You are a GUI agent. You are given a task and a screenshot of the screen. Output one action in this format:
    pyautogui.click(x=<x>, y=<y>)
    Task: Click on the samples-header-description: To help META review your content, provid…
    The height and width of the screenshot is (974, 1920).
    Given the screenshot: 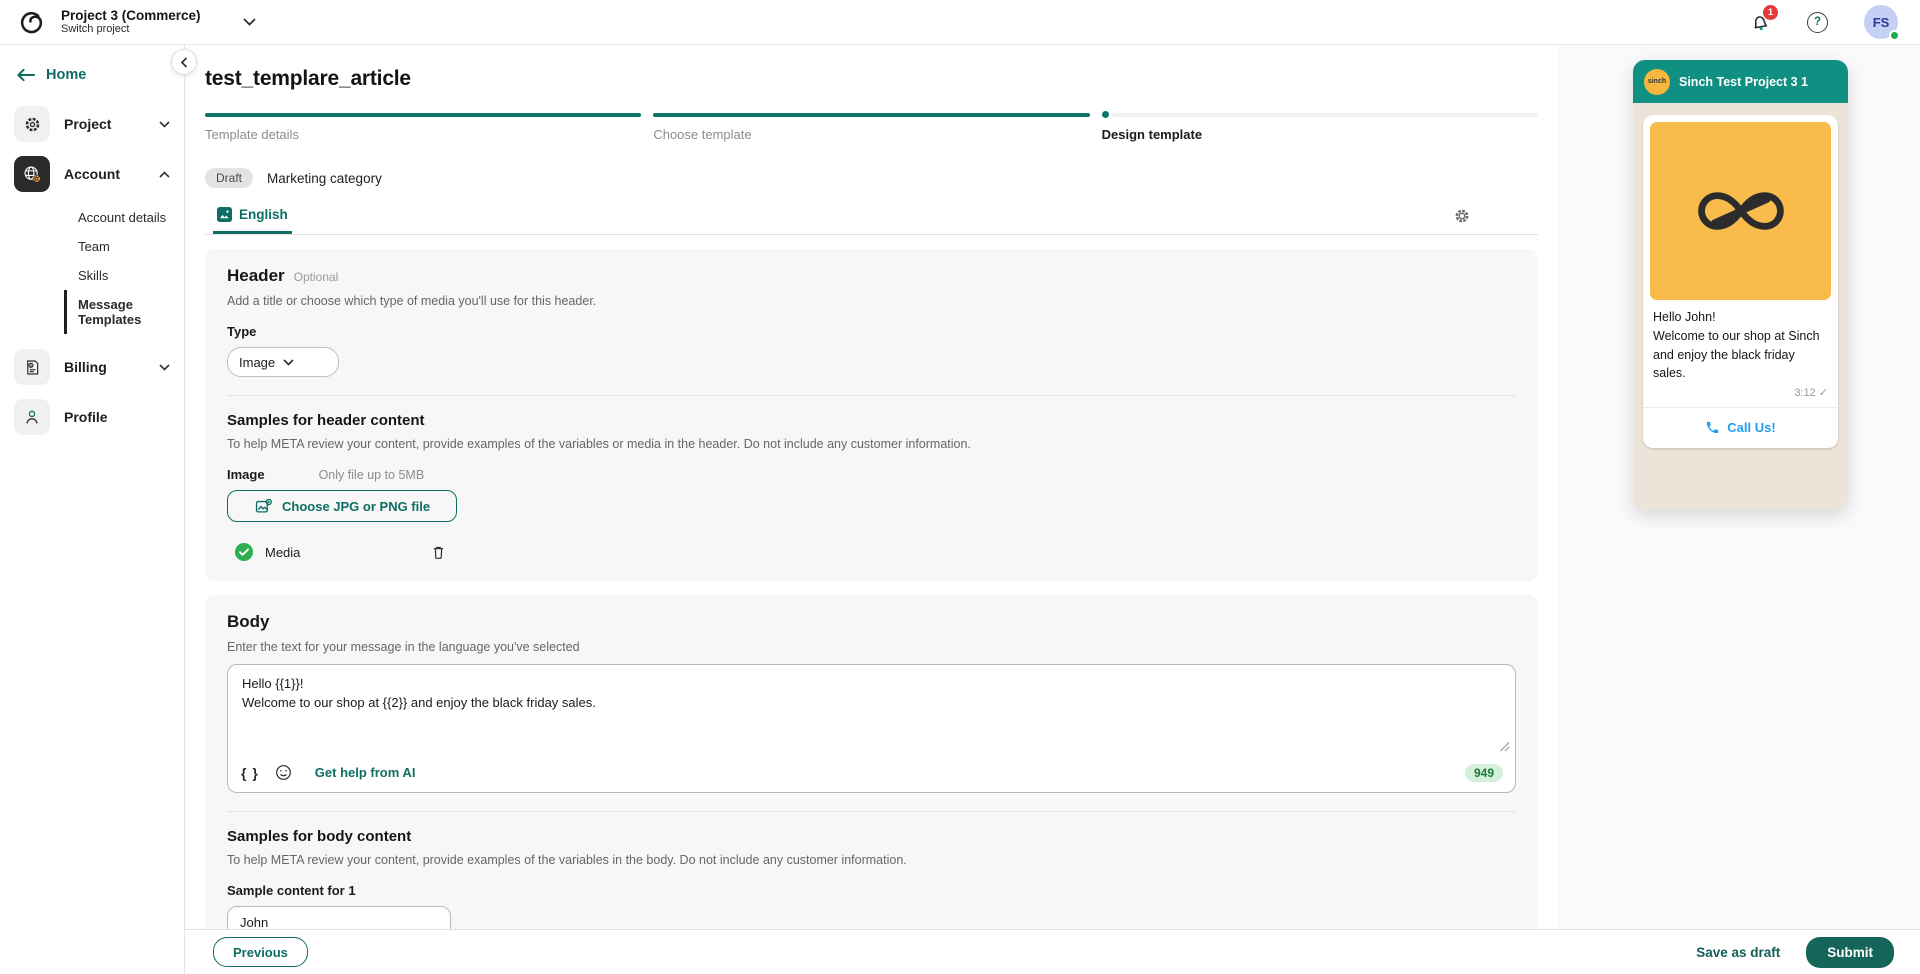 What is the action you would take?
    pyautogui.click(x=599, y=444)
    